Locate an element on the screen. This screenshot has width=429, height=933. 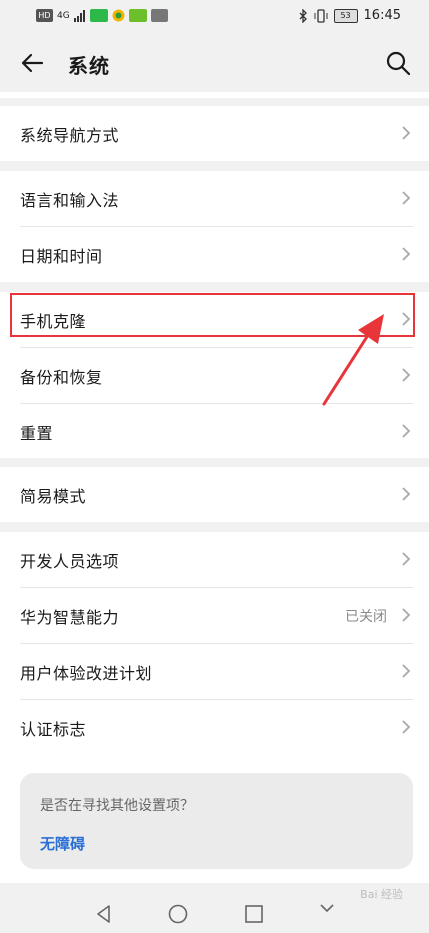
settings-item-label: 简易模式 is located at coordinates (53, 496).